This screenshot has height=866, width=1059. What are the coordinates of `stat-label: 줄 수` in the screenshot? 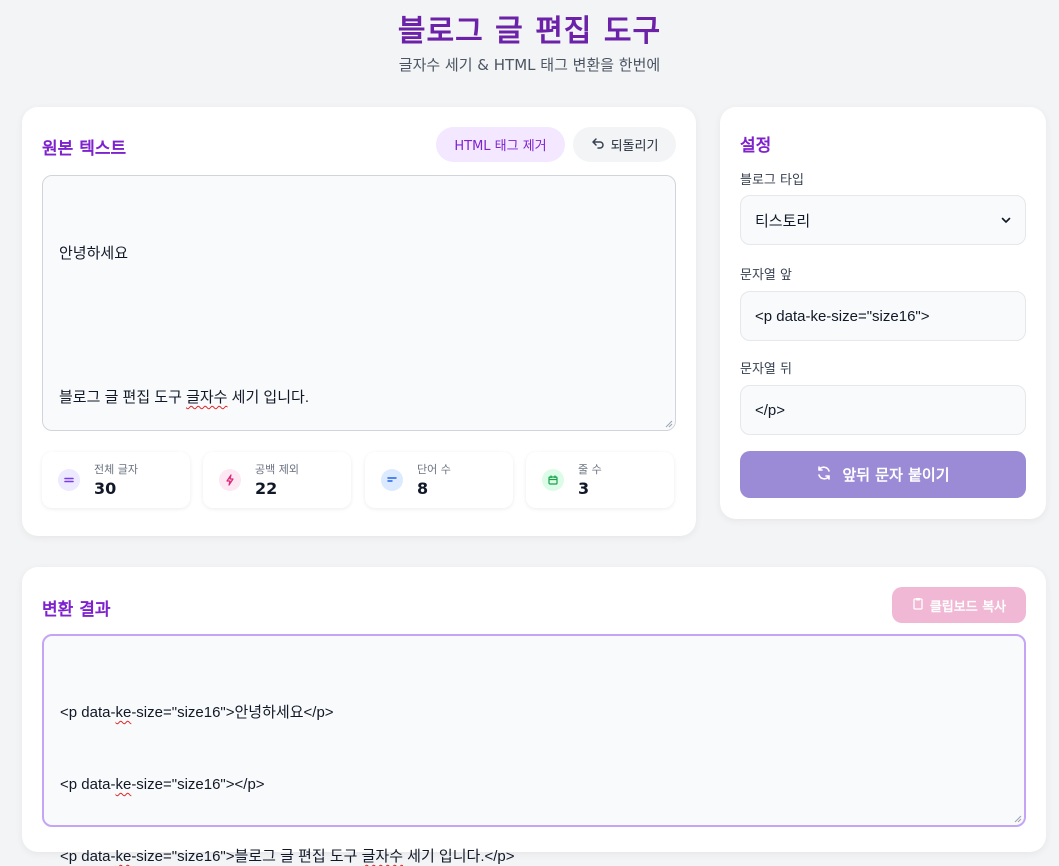 It's located at (590, 469).